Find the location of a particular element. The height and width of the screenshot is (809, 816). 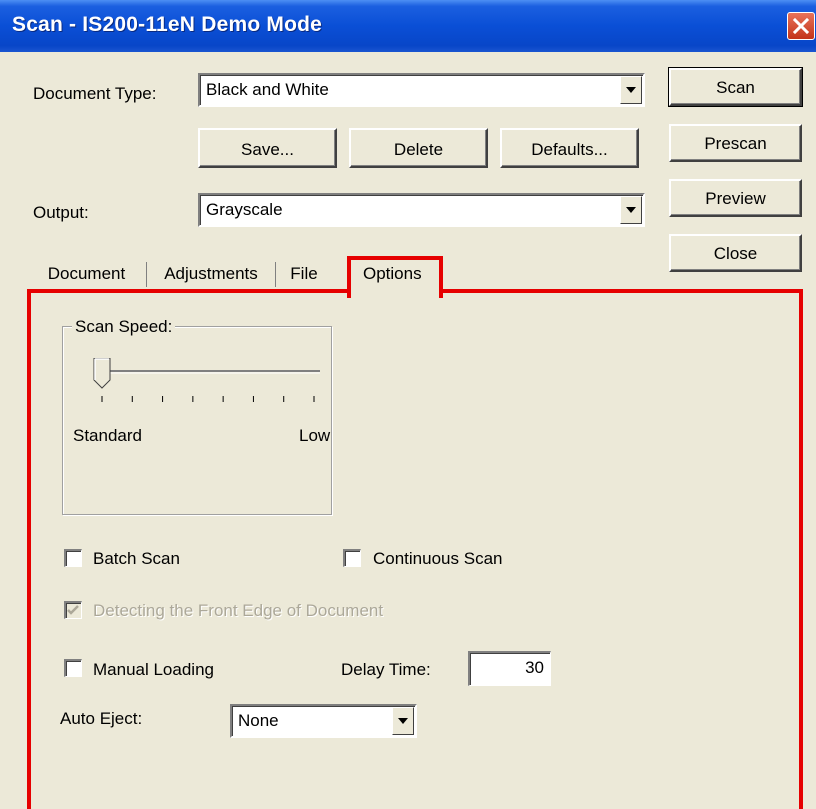

output-dropdown-button is located at coordinates (631, 210).